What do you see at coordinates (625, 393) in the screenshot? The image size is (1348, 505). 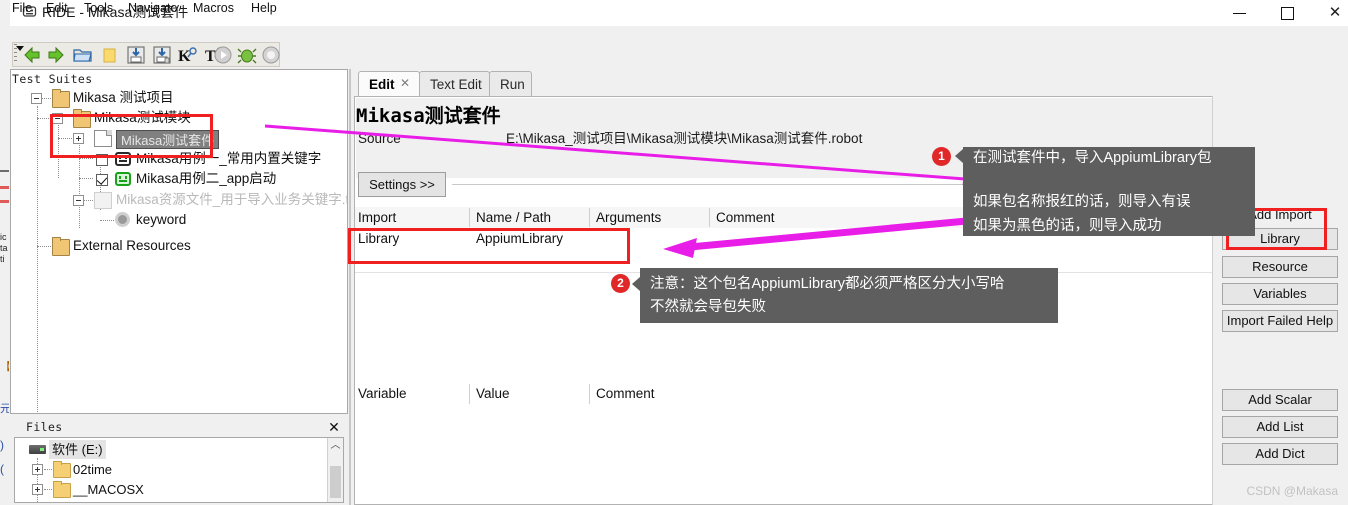 I see `variables-col-comment: Comment` at bounding box center [625, 393].